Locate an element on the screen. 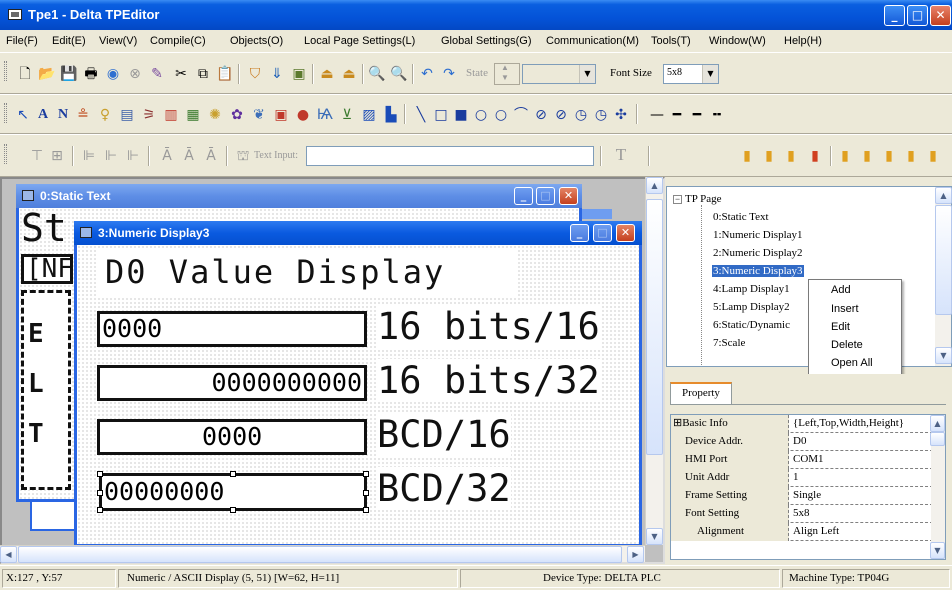  download-hmi-icon: ⏏ is located at coordinates (349, 74).